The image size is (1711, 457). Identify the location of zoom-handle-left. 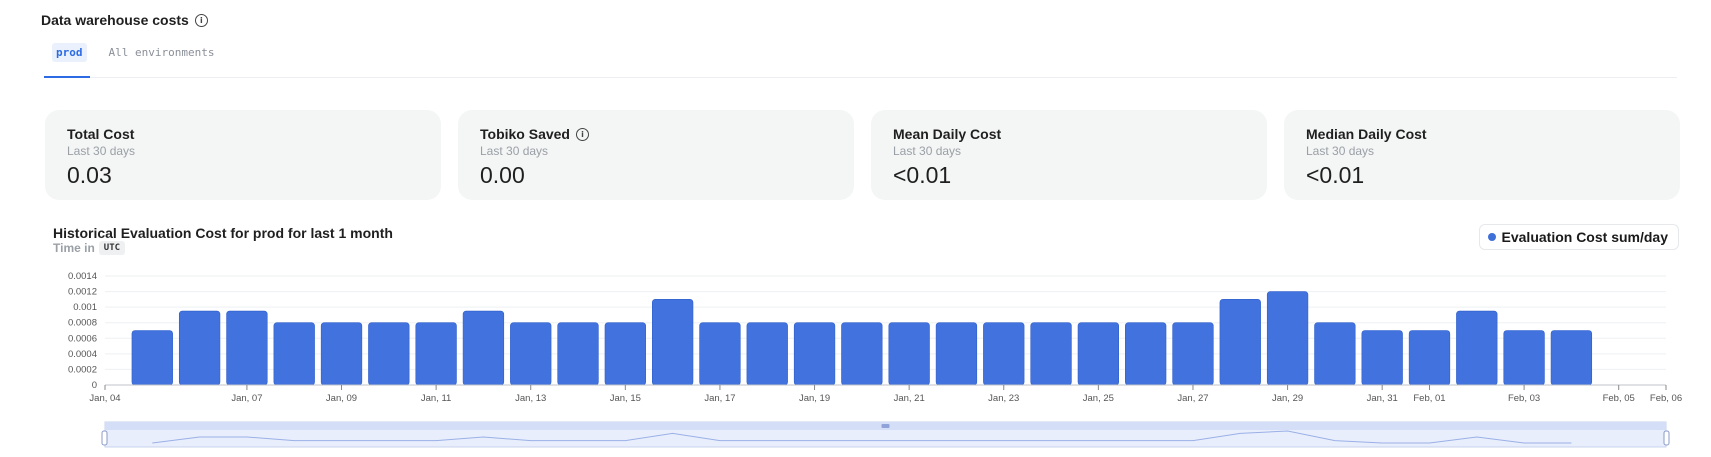
(104, 438).